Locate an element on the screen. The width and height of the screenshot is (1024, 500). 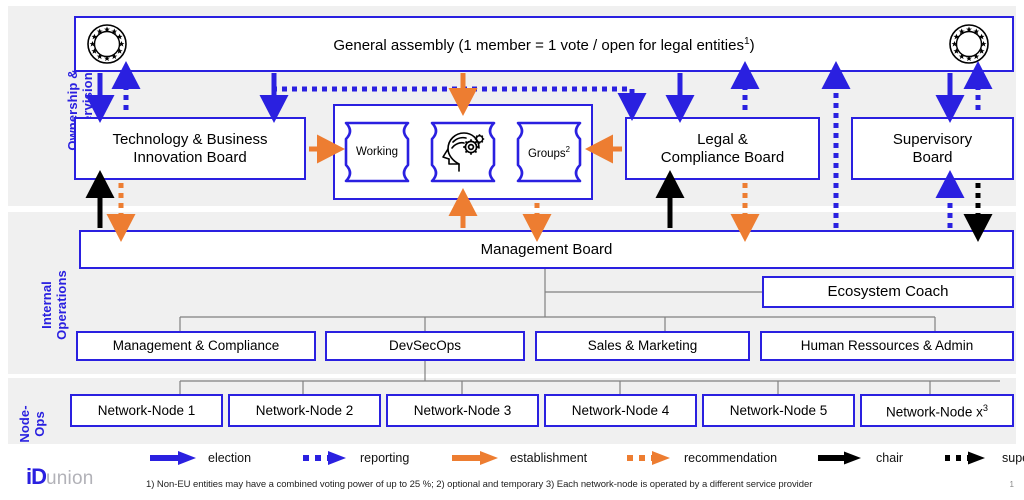
department-hr-admin-box: Human Ressources & Admin is located at coordinates (887, 346).